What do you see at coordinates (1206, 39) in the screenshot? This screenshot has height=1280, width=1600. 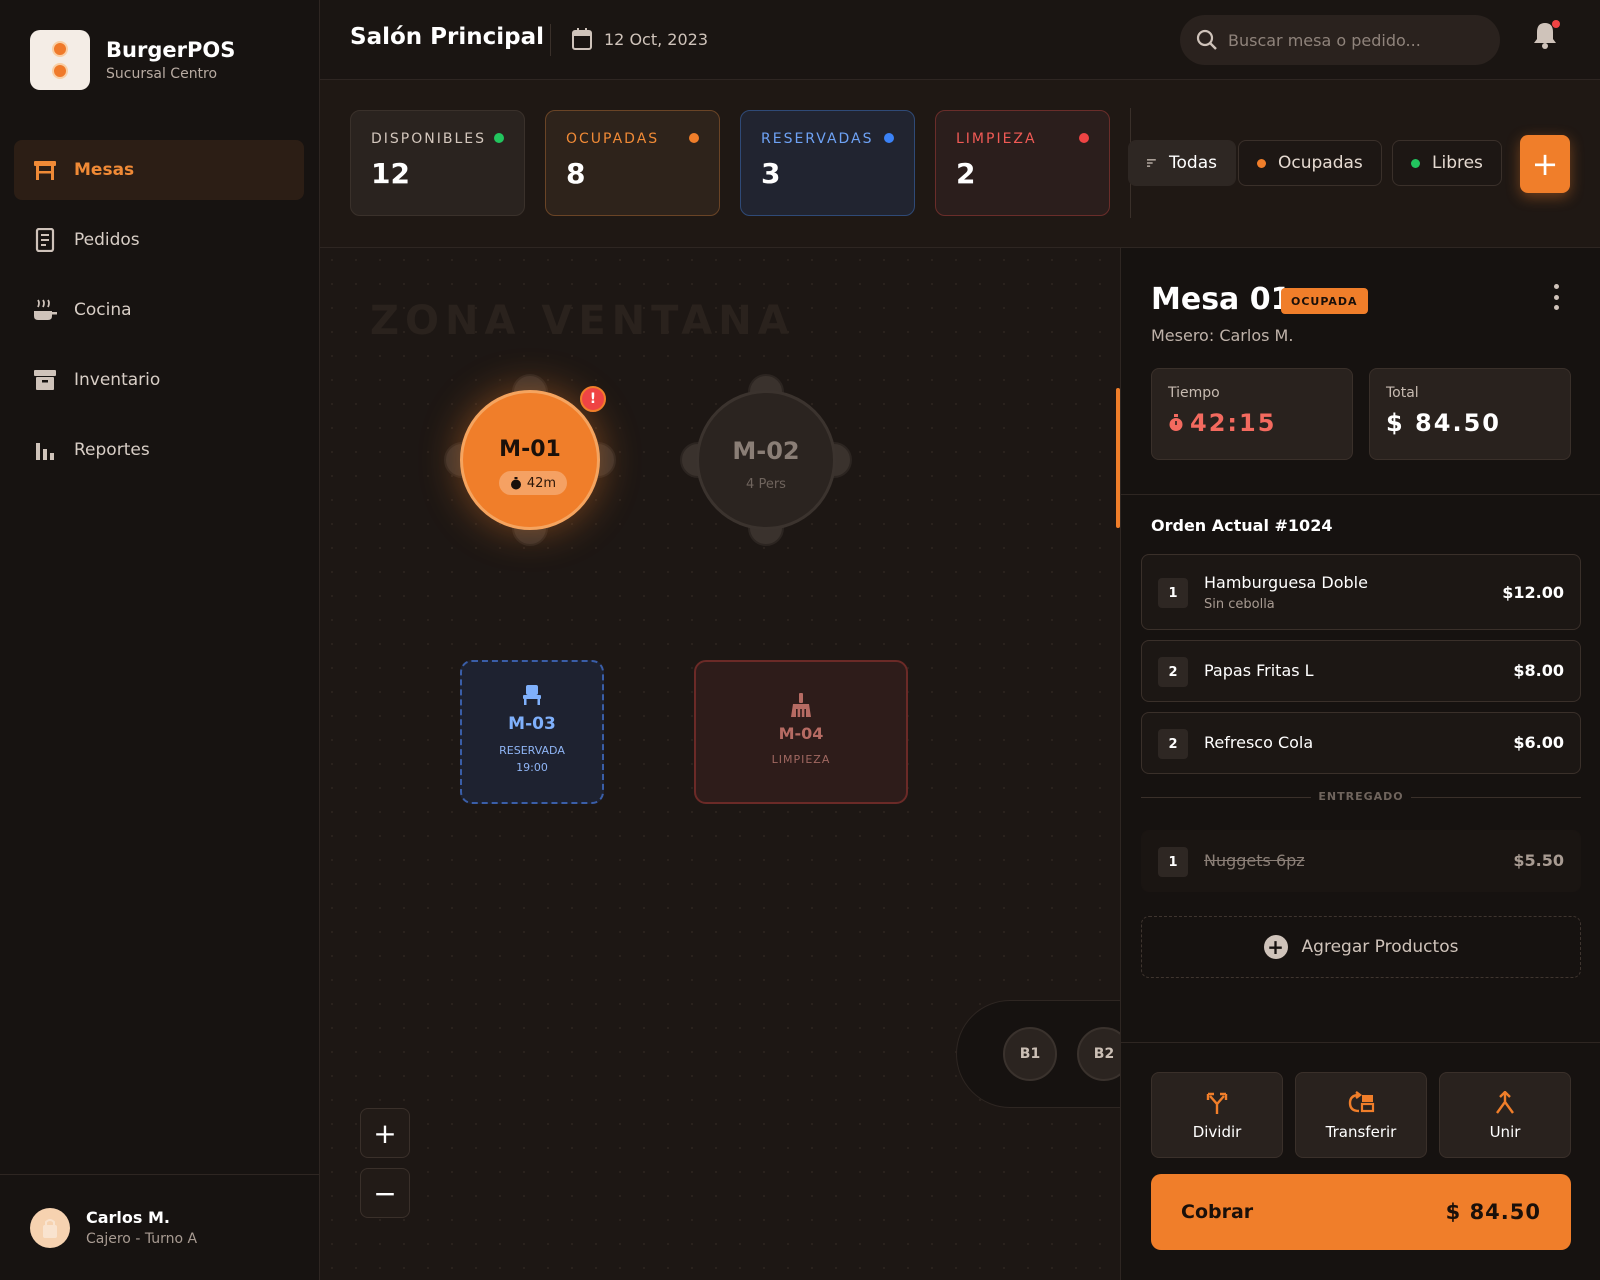 I see `search-icon` at bounding box center [1206, 39].